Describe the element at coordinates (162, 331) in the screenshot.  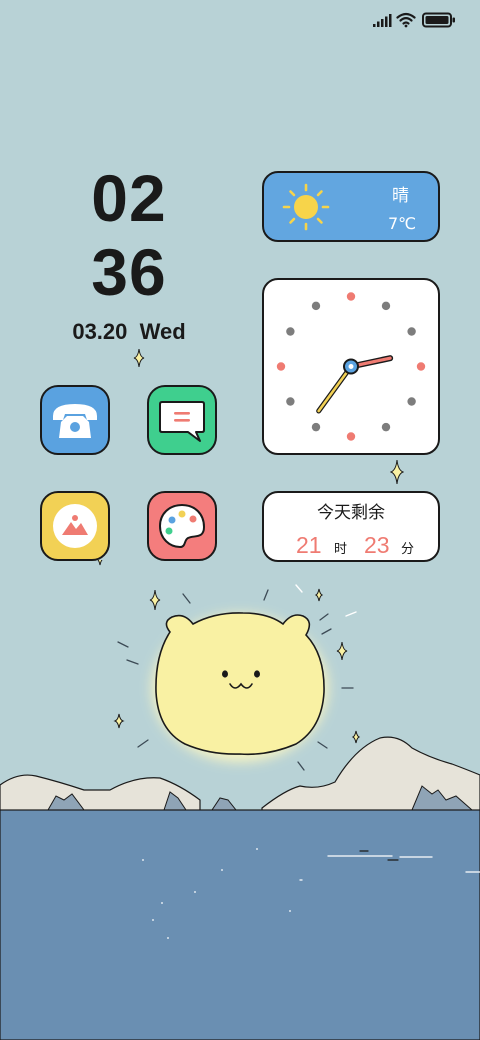
I see `weekday-text: Wed` at that location.